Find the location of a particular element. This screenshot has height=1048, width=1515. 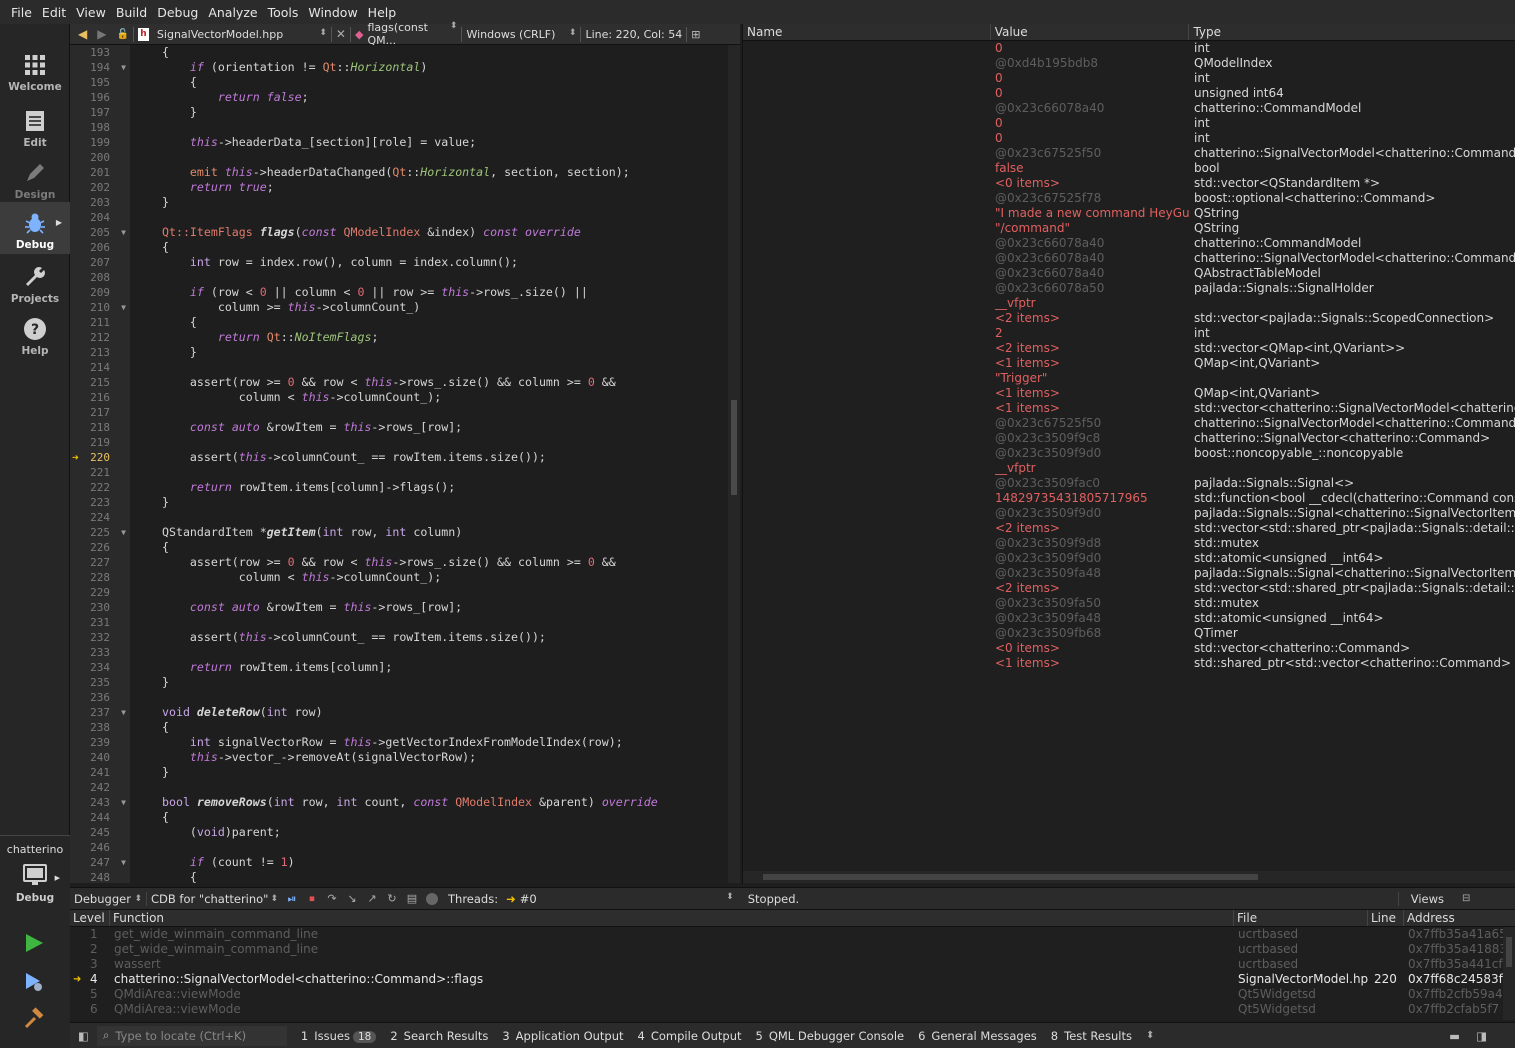

code-line: if (count != 1) is located at coordinates (429, 862).